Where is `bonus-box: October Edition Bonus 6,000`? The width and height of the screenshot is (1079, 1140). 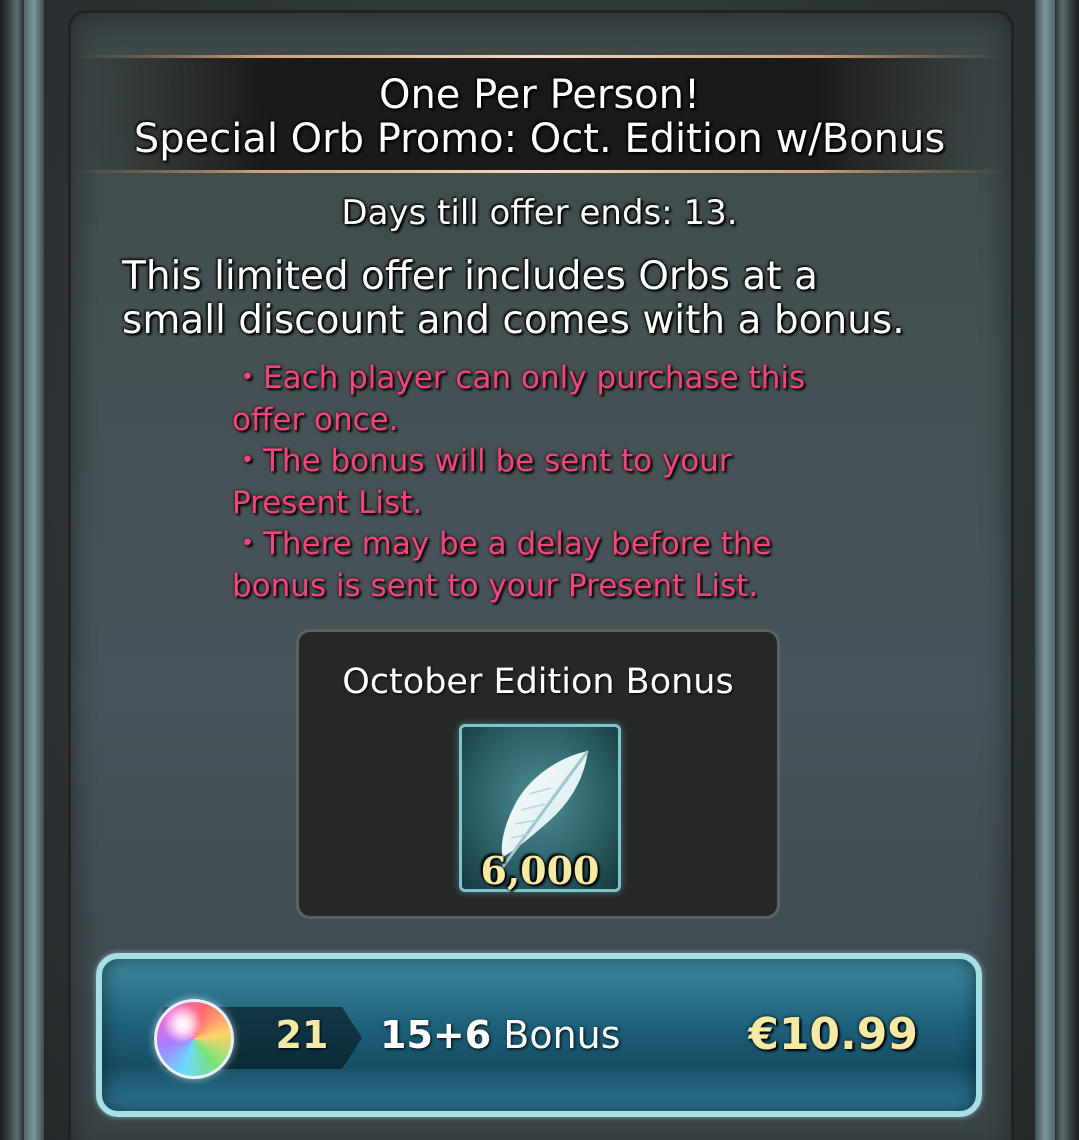 bonus-box: October Edition Bonus 6,000 is located at coordinates (538, 774).